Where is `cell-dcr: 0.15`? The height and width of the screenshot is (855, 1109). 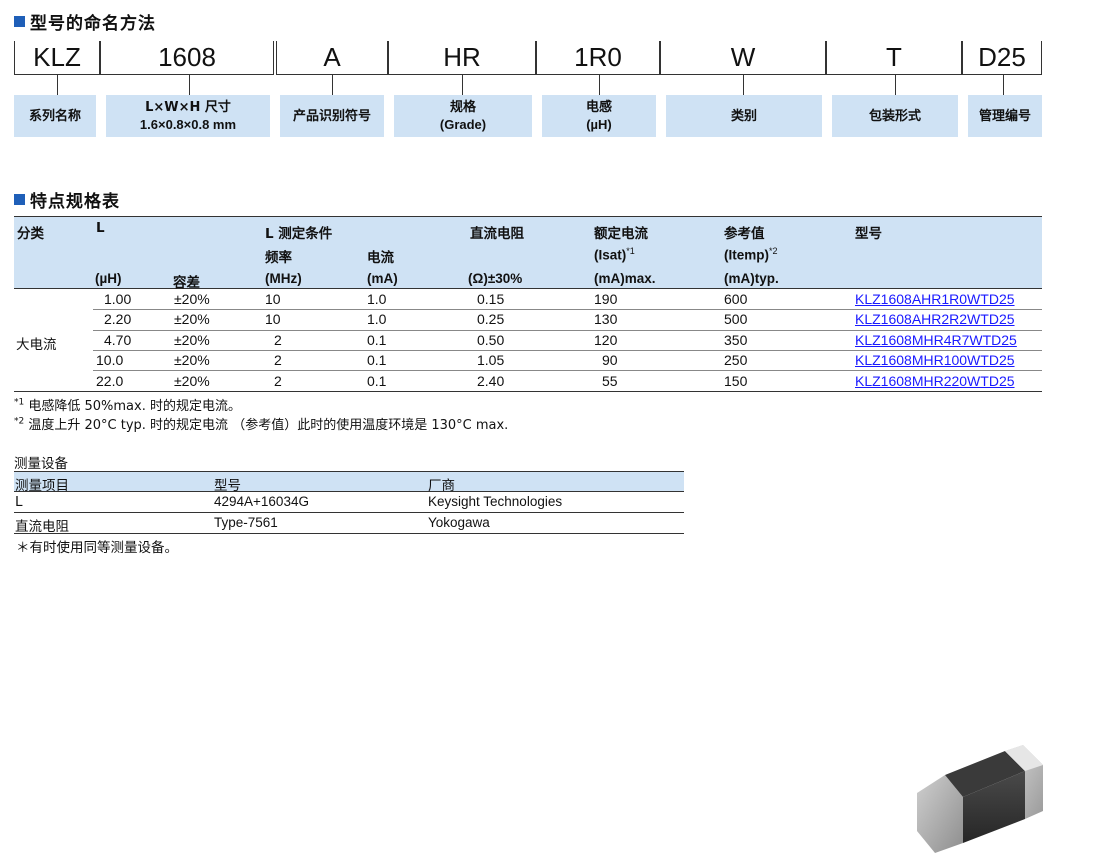 cell-dcr: 0.15 is located at coordinates (491, 299).